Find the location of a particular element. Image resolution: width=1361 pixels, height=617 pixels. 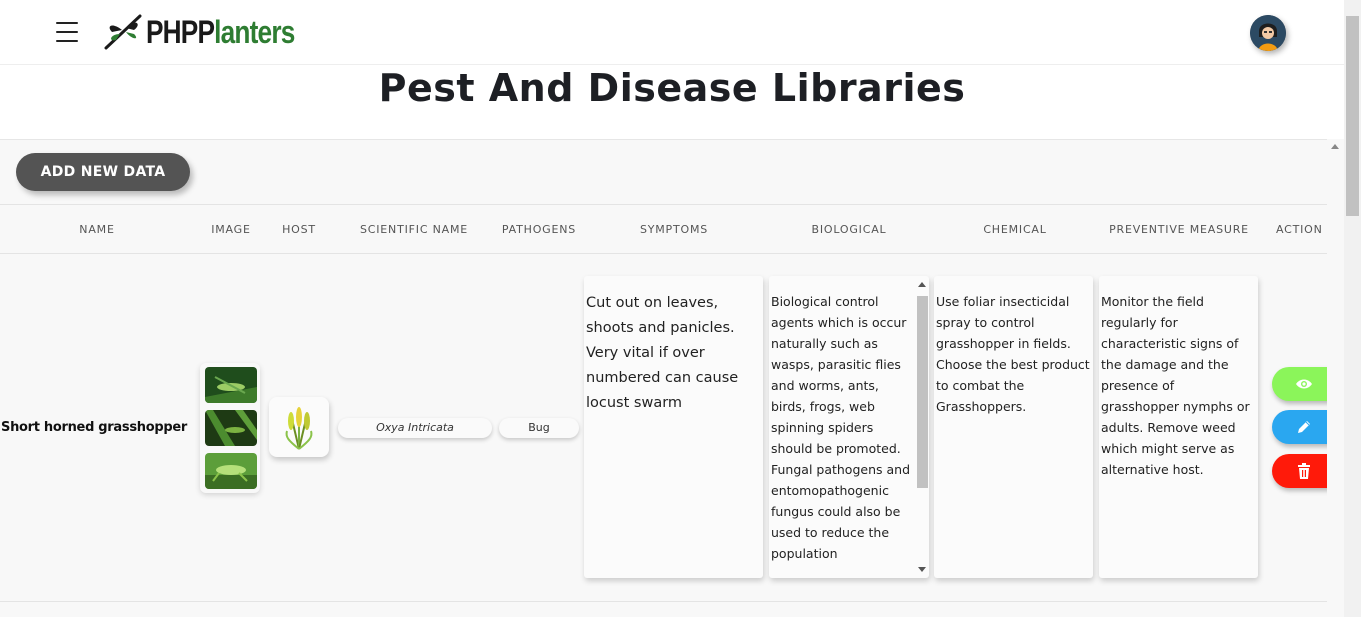

column-header-preventive-measure: PREVENTIVE MEASURE is located at coordinates (1179, 229).